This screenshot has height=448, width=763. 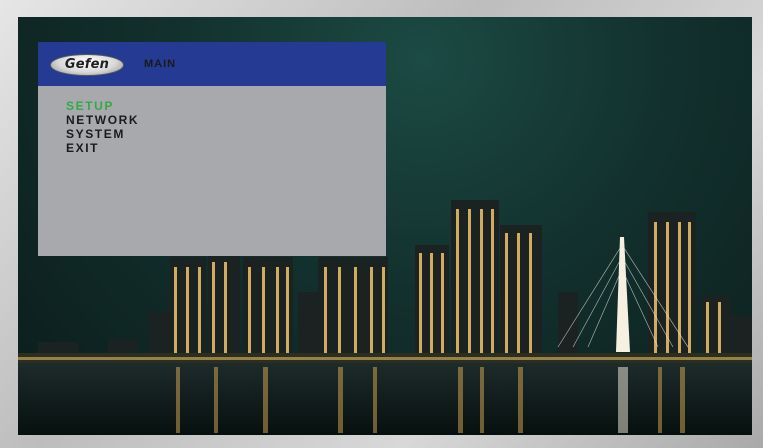 What do you see at coordinates (102, 120) in the screenshot?
I see `menu-item-network: NETWORK` at bounding box center [102, 120].